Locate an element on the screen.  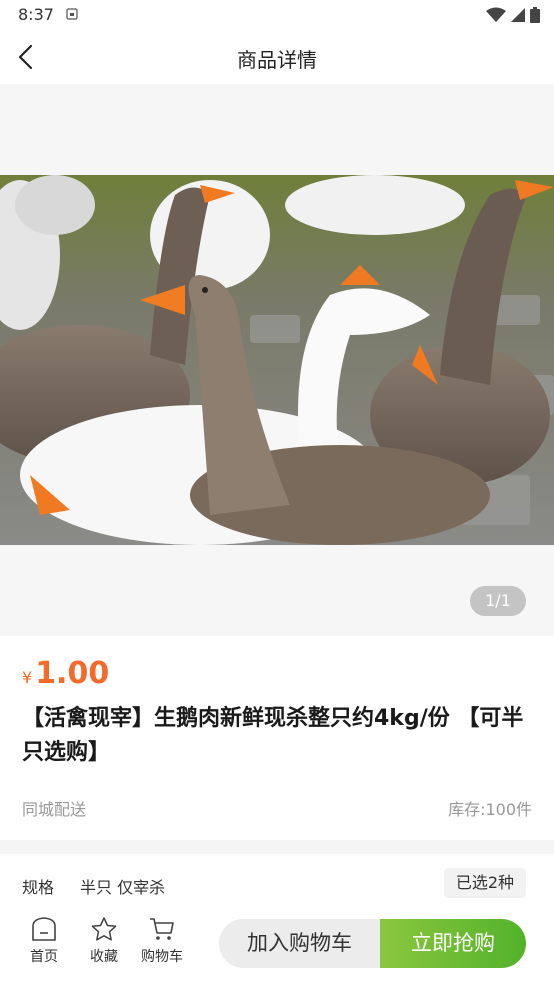
image-pager: 1/1 is located at coordinates (498, 601).